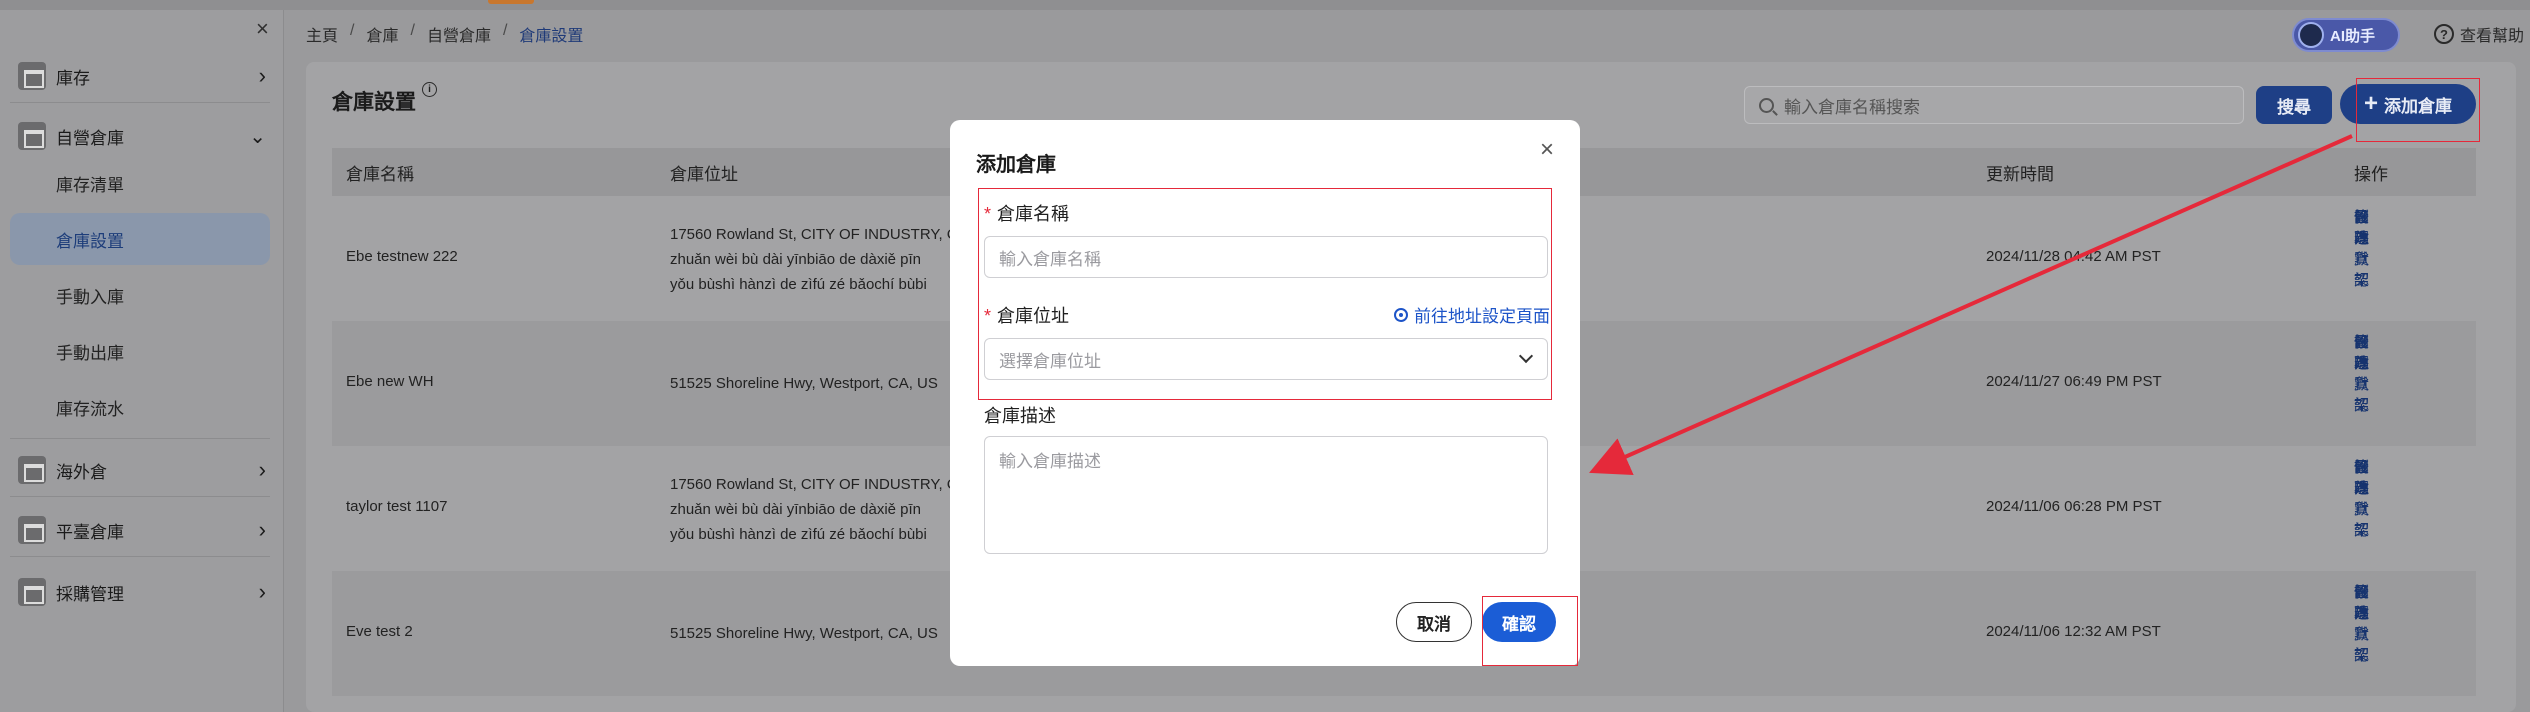  I want to click on breadcrumb-current: 倉庫設置, so click(551, 36).